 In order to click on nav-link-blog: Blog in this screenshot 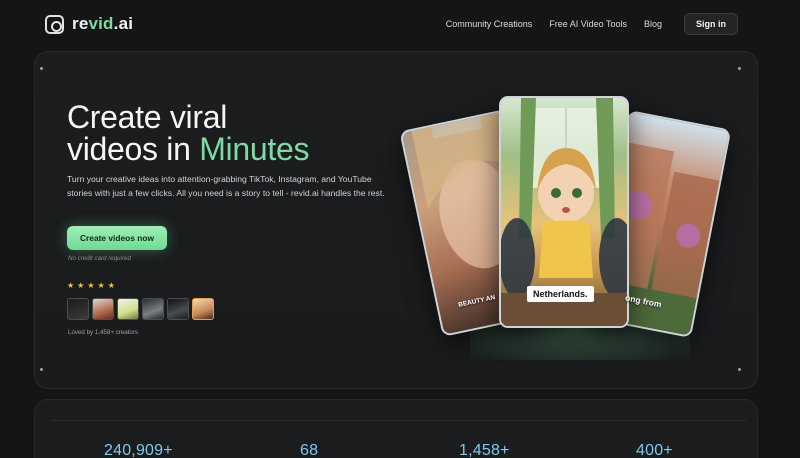, I will do `click(653, 24)`.